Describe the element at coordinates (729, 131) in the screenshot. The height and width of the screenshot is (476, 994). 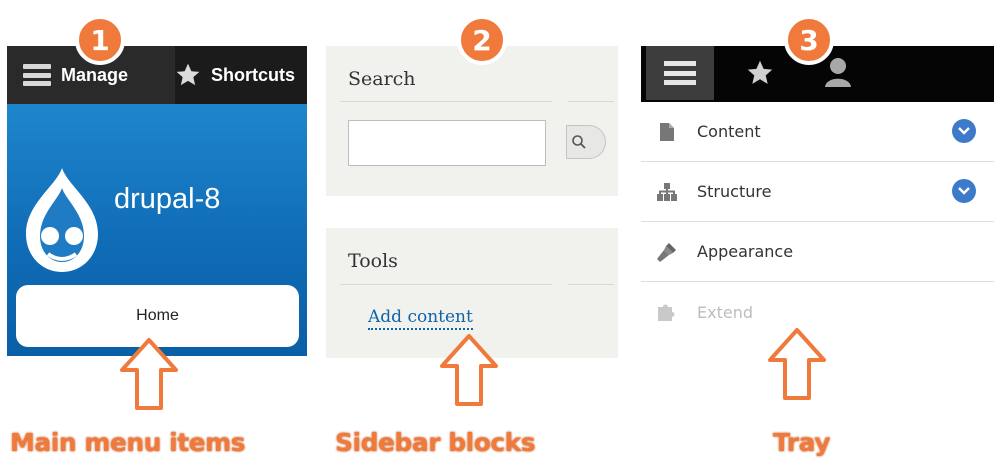
I see `tray-item-label: Content` at that location.